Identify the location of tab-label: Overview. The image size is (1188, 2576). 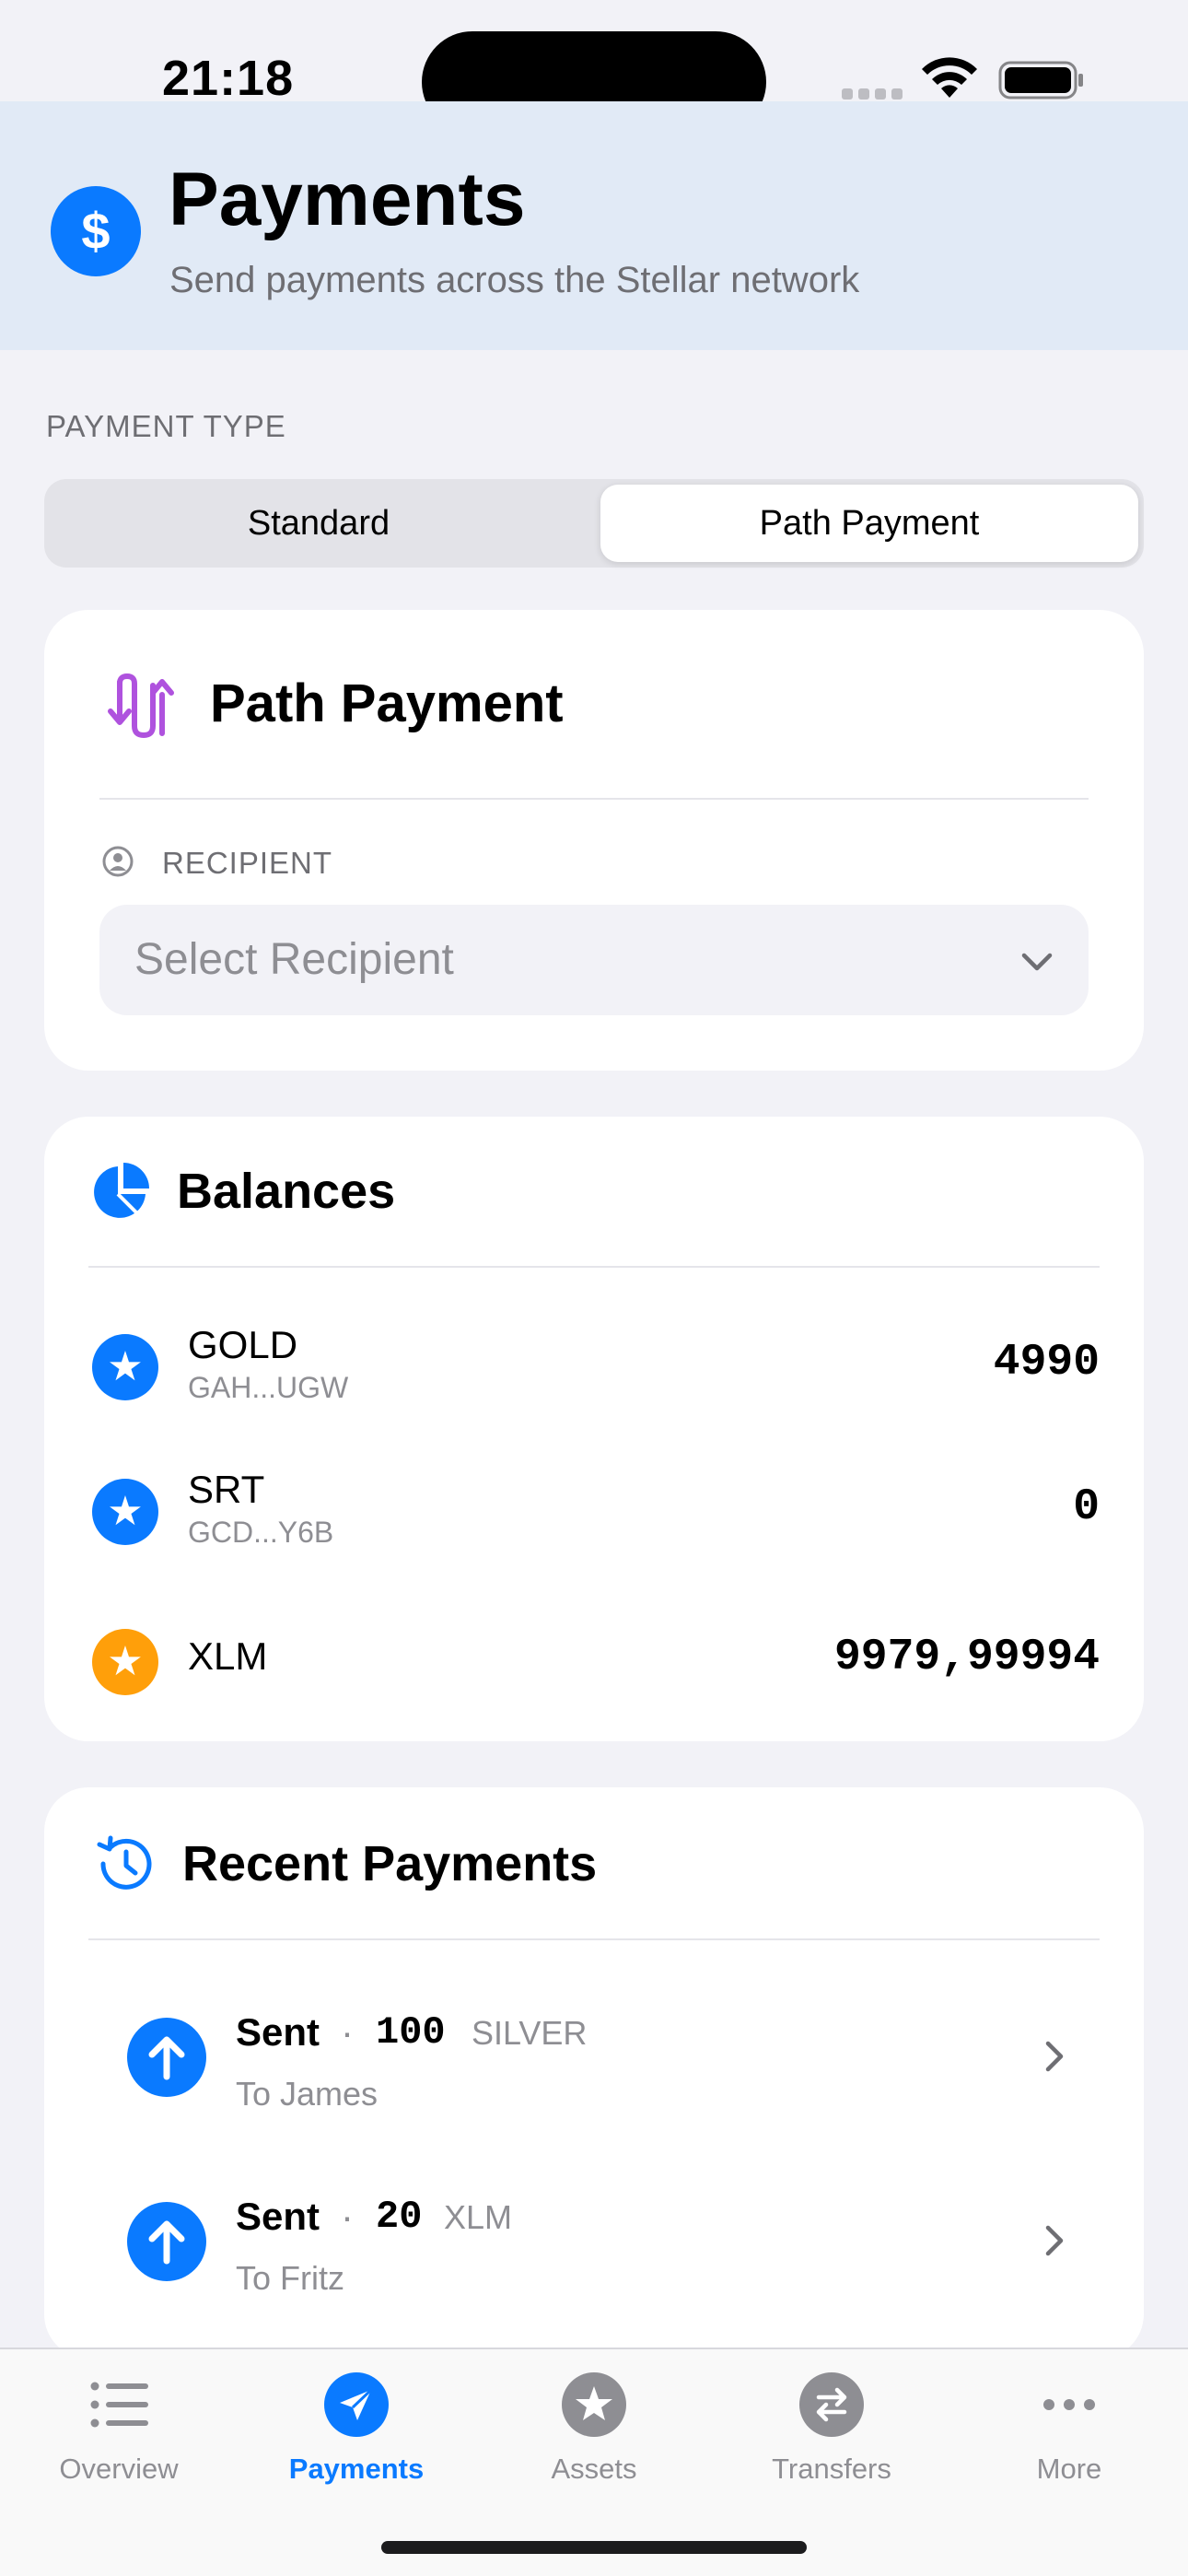
(119, 2469).